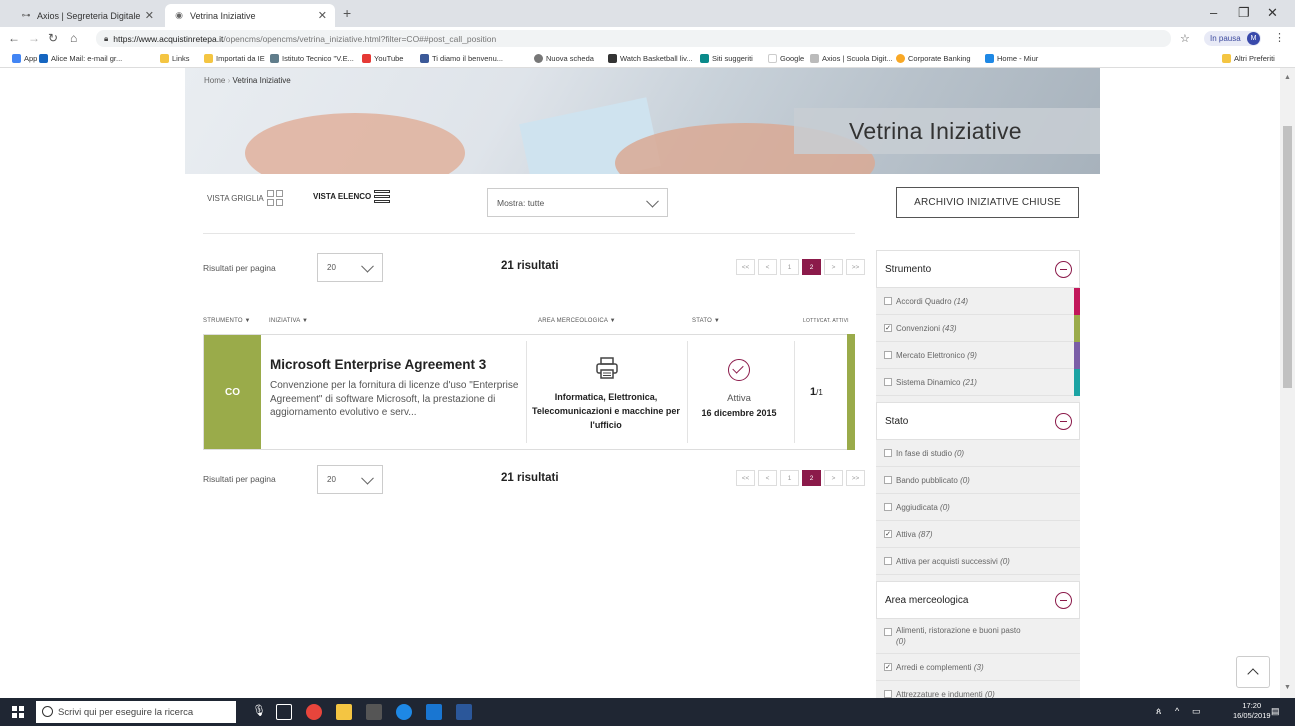  I want to click on home-icon: ⌂, so click(73, 38).